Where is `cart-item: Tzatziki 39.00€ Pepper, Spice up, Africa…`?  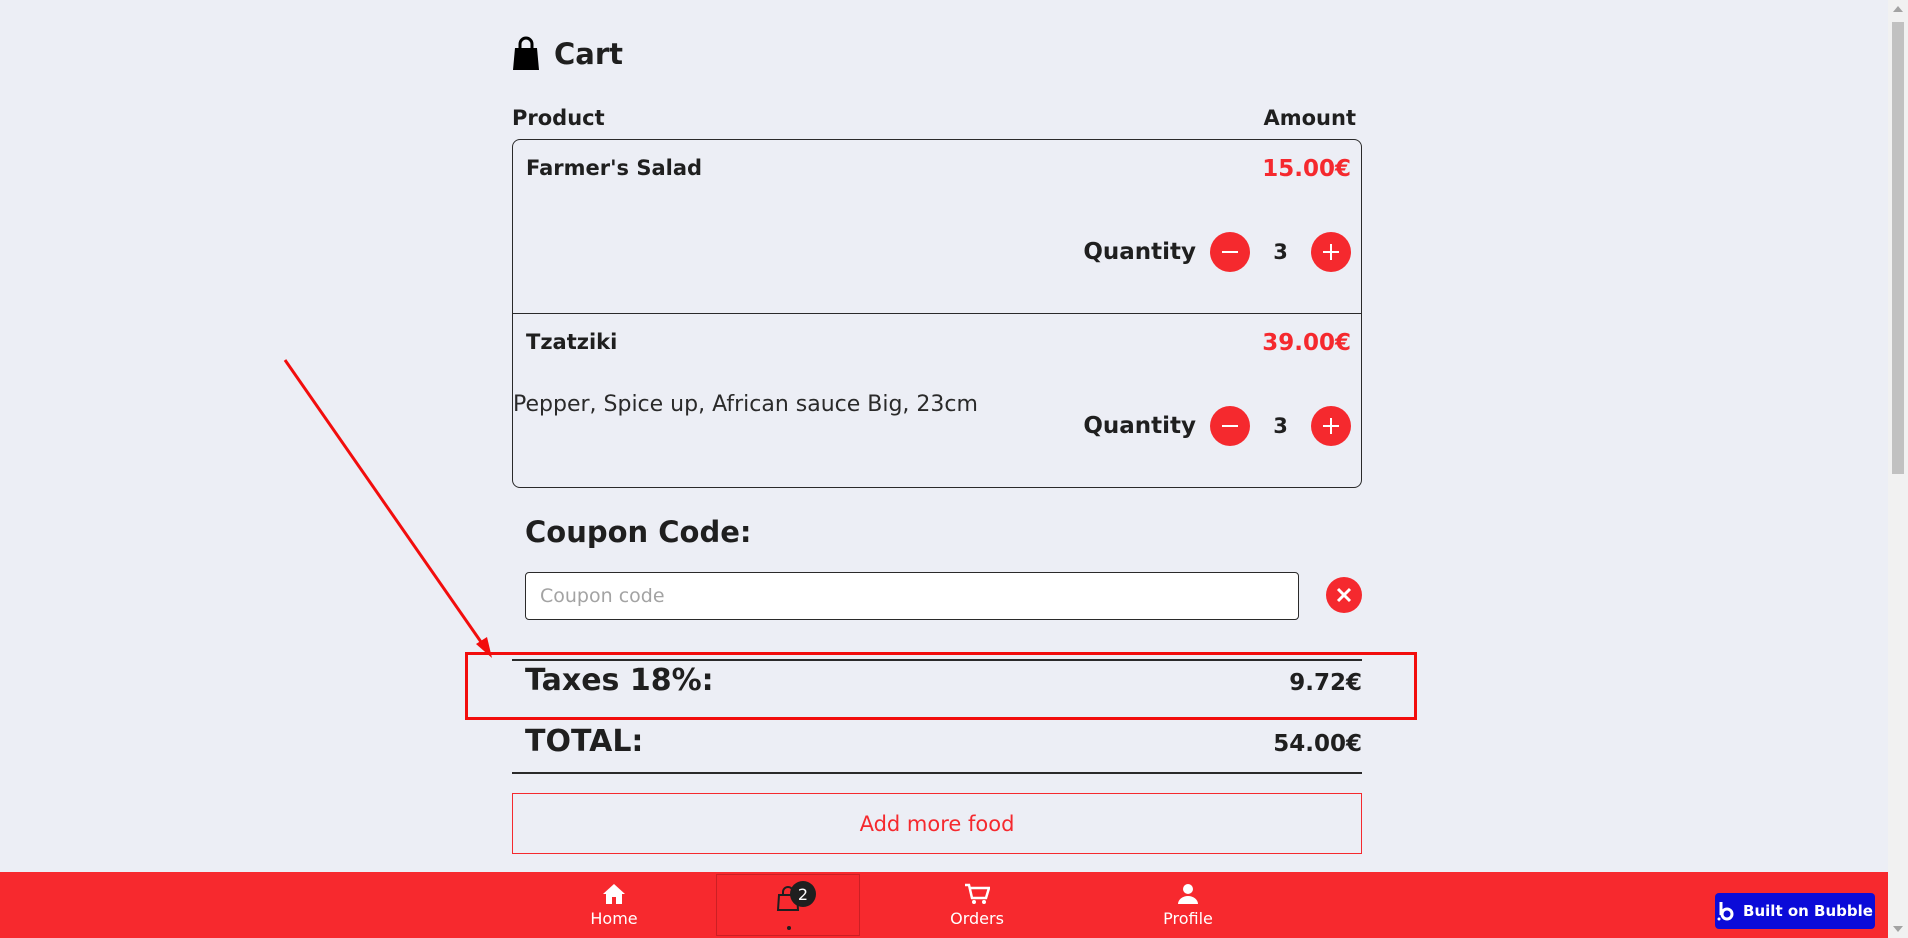
cart-item: Tzatziki 39.00€ Pepper, Spice up, Africa… is located at coordinates (937, 400).